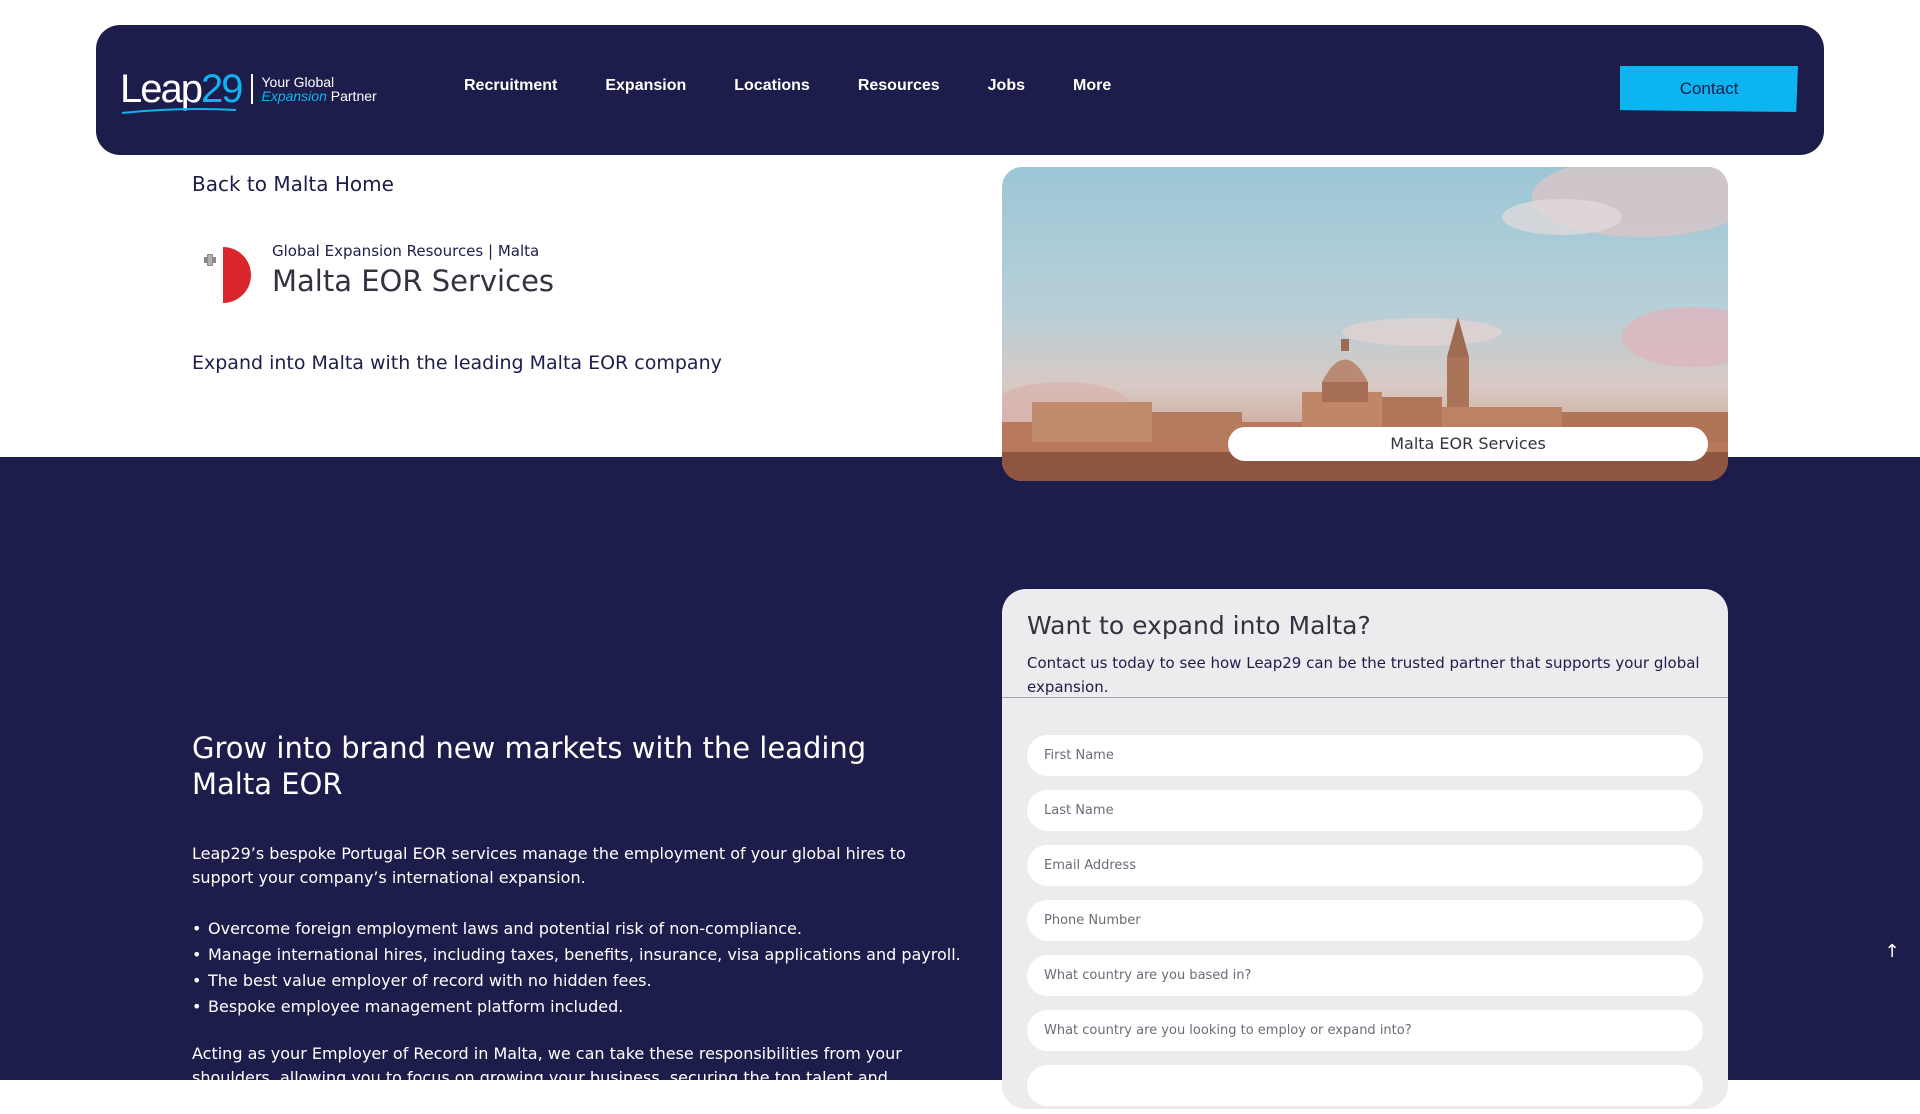 Image resolution: width=1920 pixels, height=1114 pixels. I want to click on breadcrumb-eyebrow: Global Expansion Resources | Malta, so click(406, 251).